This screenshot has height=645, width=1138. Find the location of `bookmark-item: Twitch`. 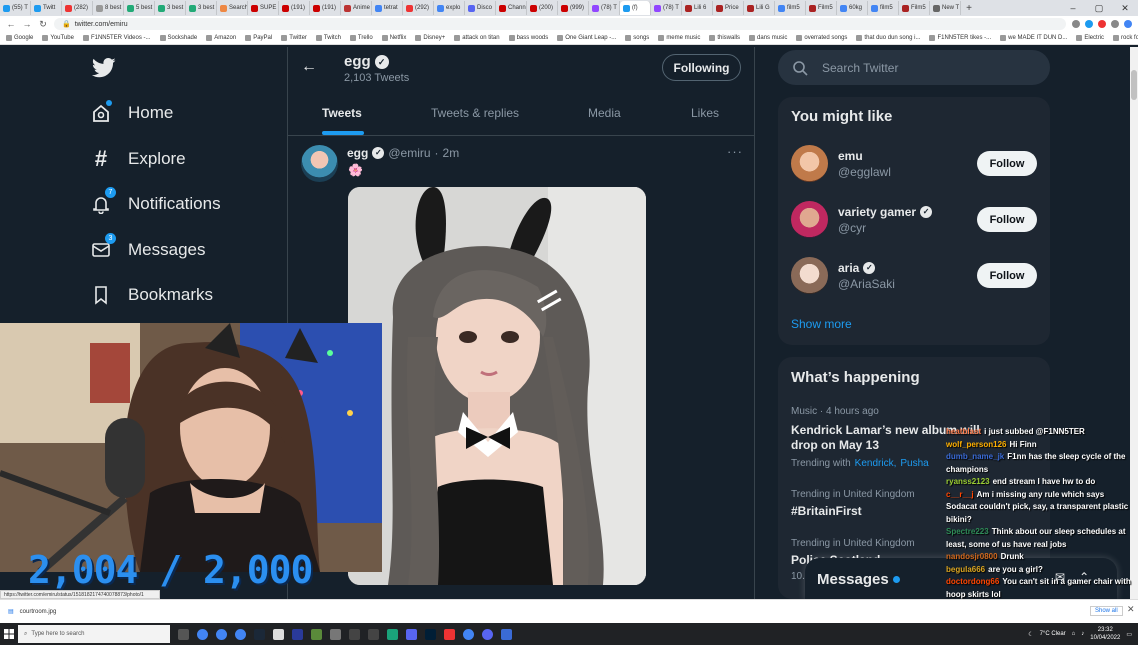

bookmark-item: Twitch is located at coordinates (328, 38).